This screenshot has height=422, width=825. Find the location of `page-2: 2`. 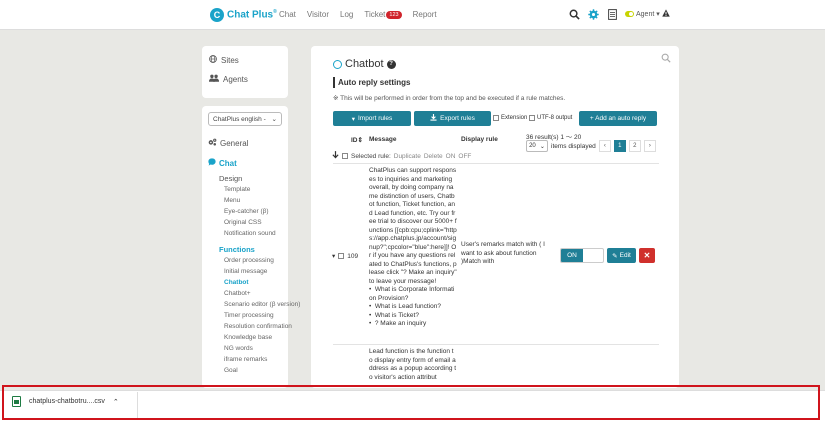

page-2: 2 is located at coordinates (634, 146).